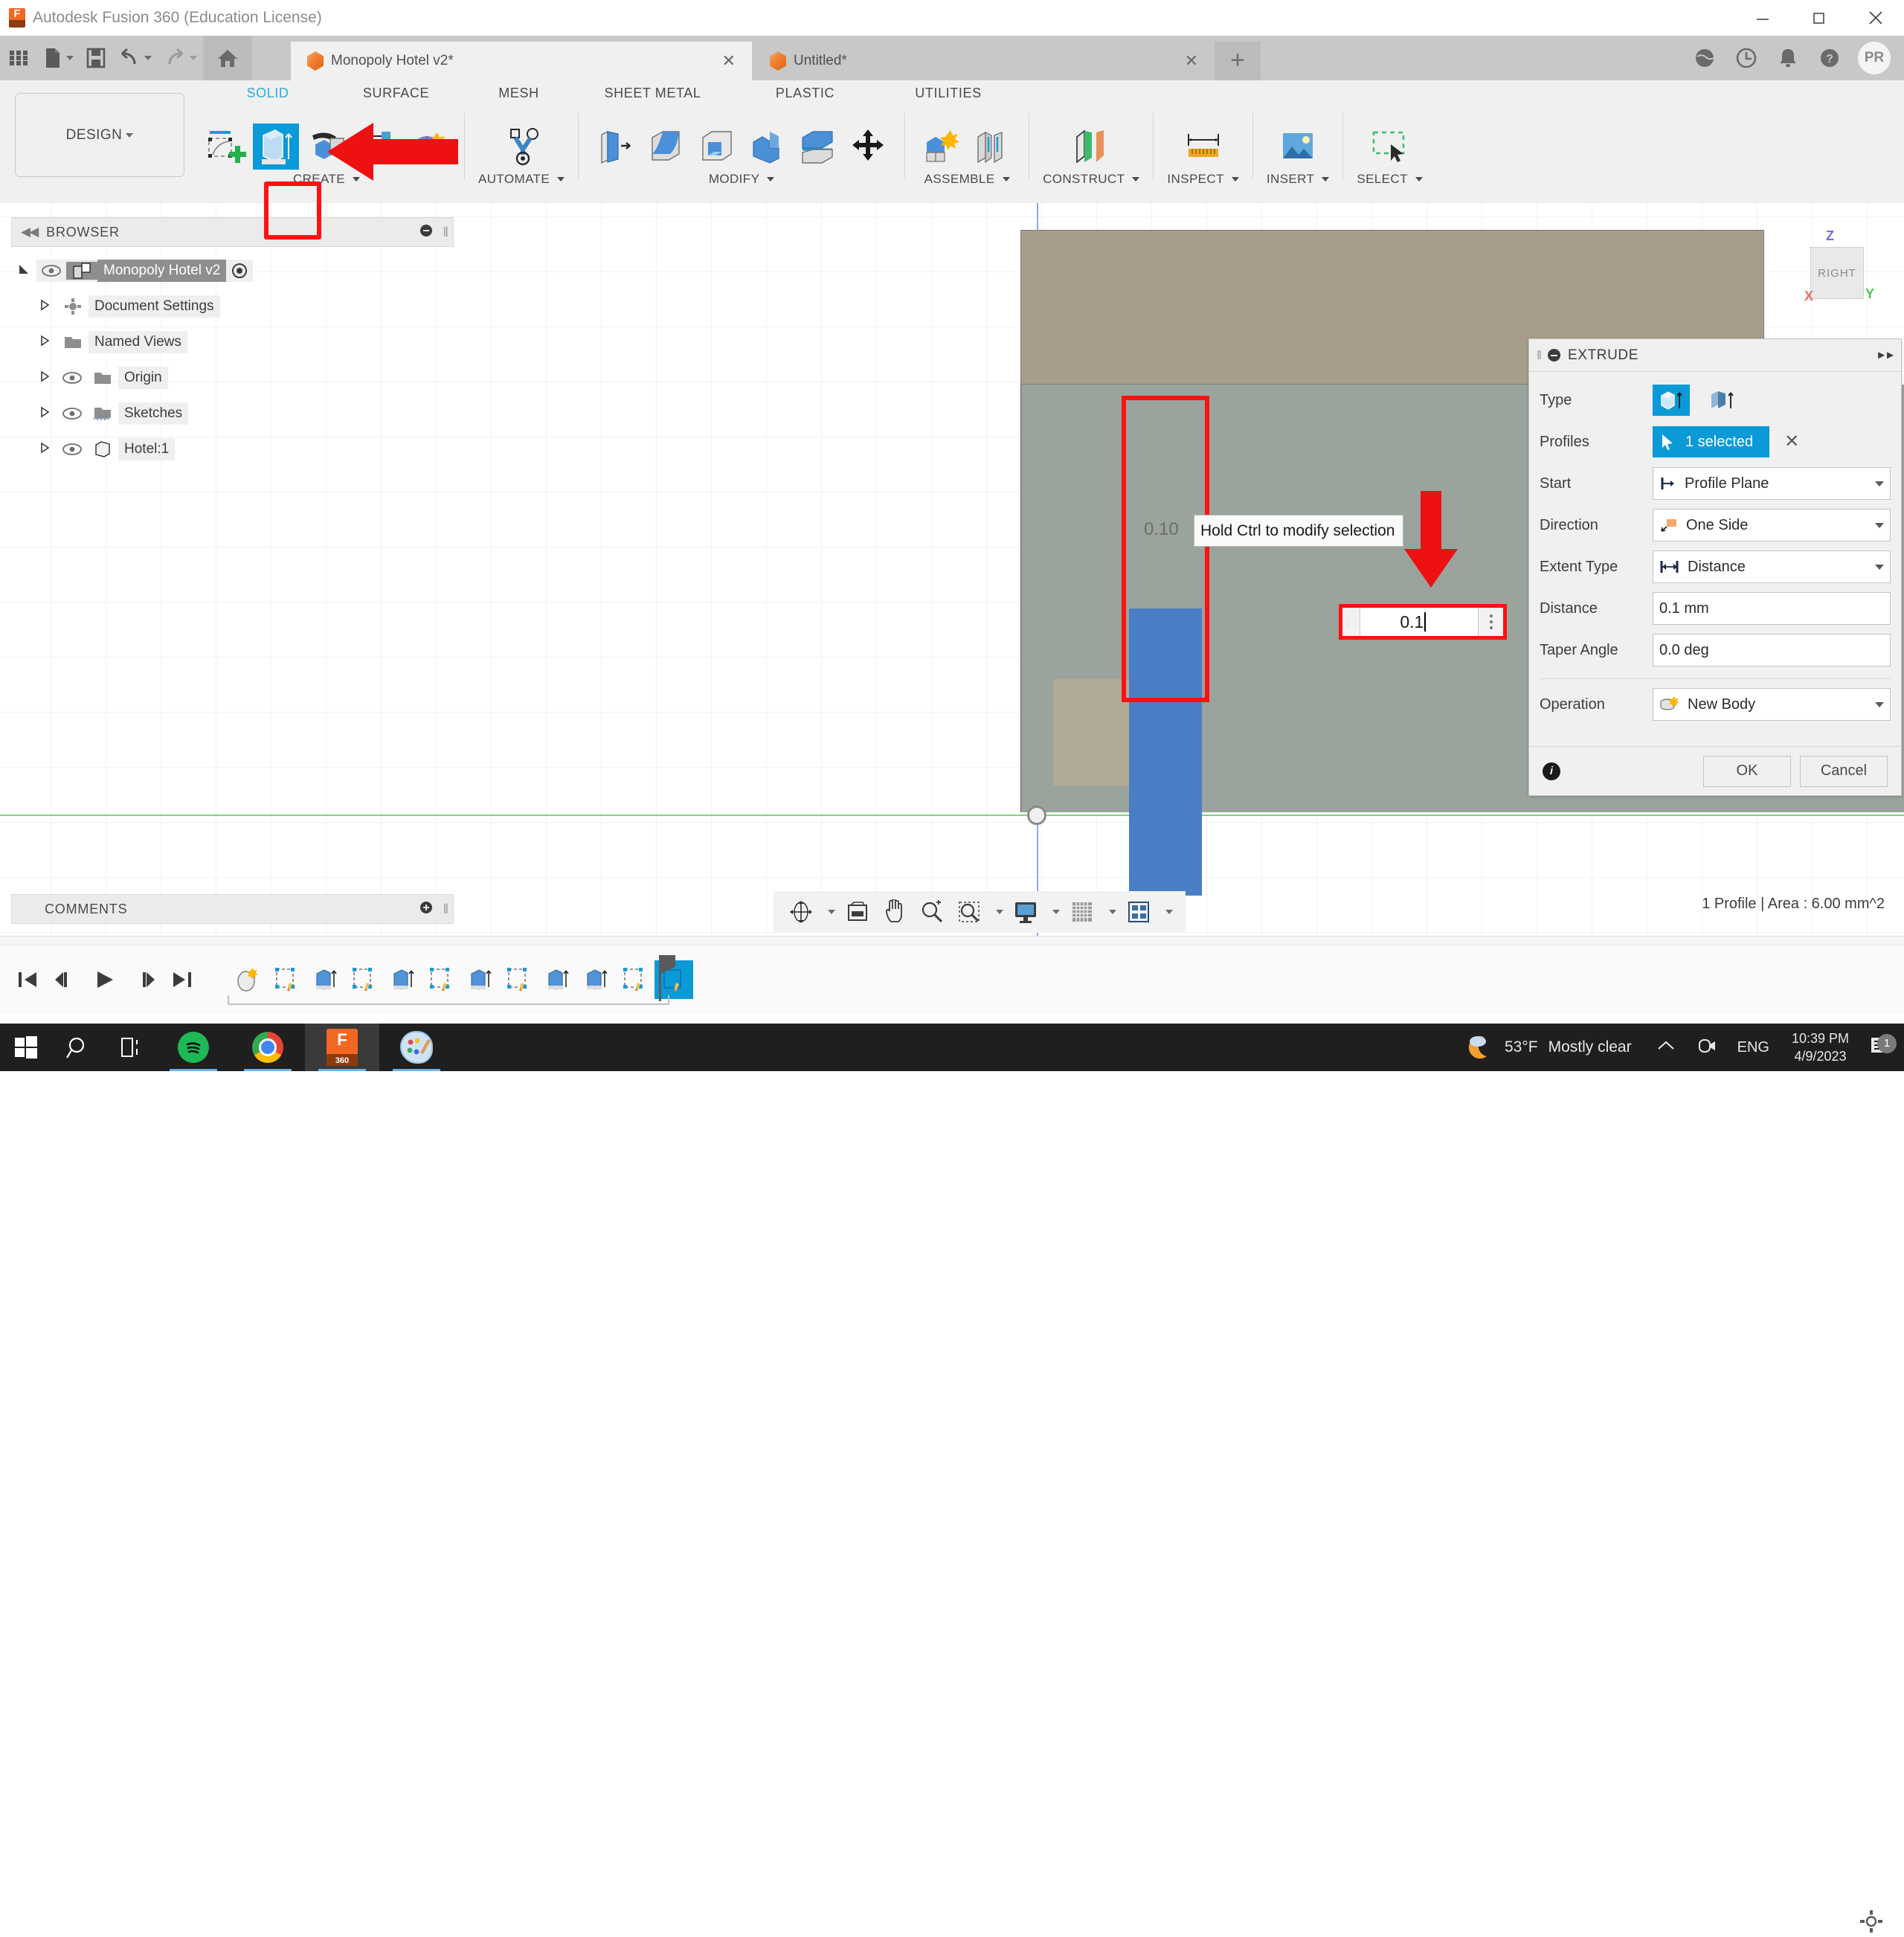  I want to click on extent-type-dropdown: Distance, so click(1772, 566).